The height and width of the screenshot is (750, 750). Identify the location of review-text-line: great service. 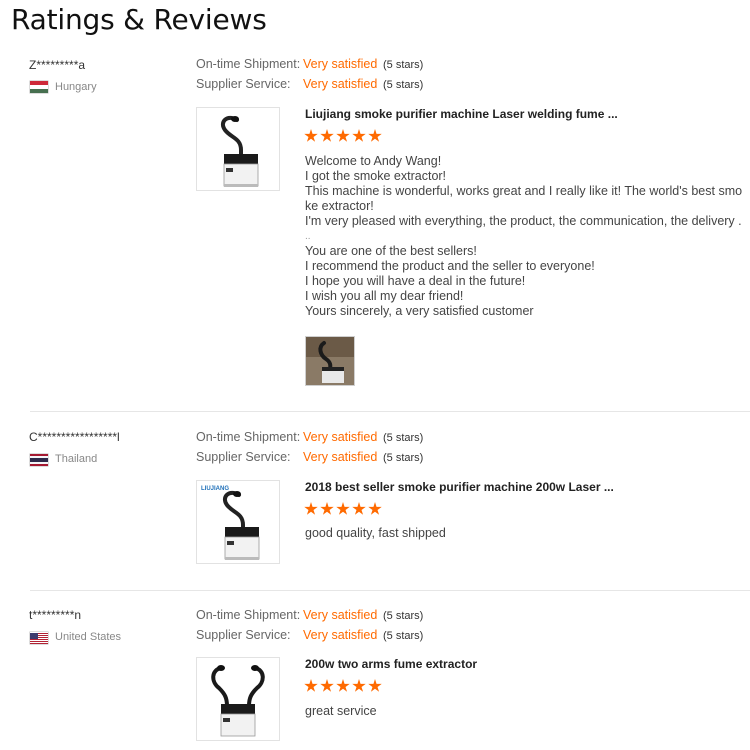
(341, 711).